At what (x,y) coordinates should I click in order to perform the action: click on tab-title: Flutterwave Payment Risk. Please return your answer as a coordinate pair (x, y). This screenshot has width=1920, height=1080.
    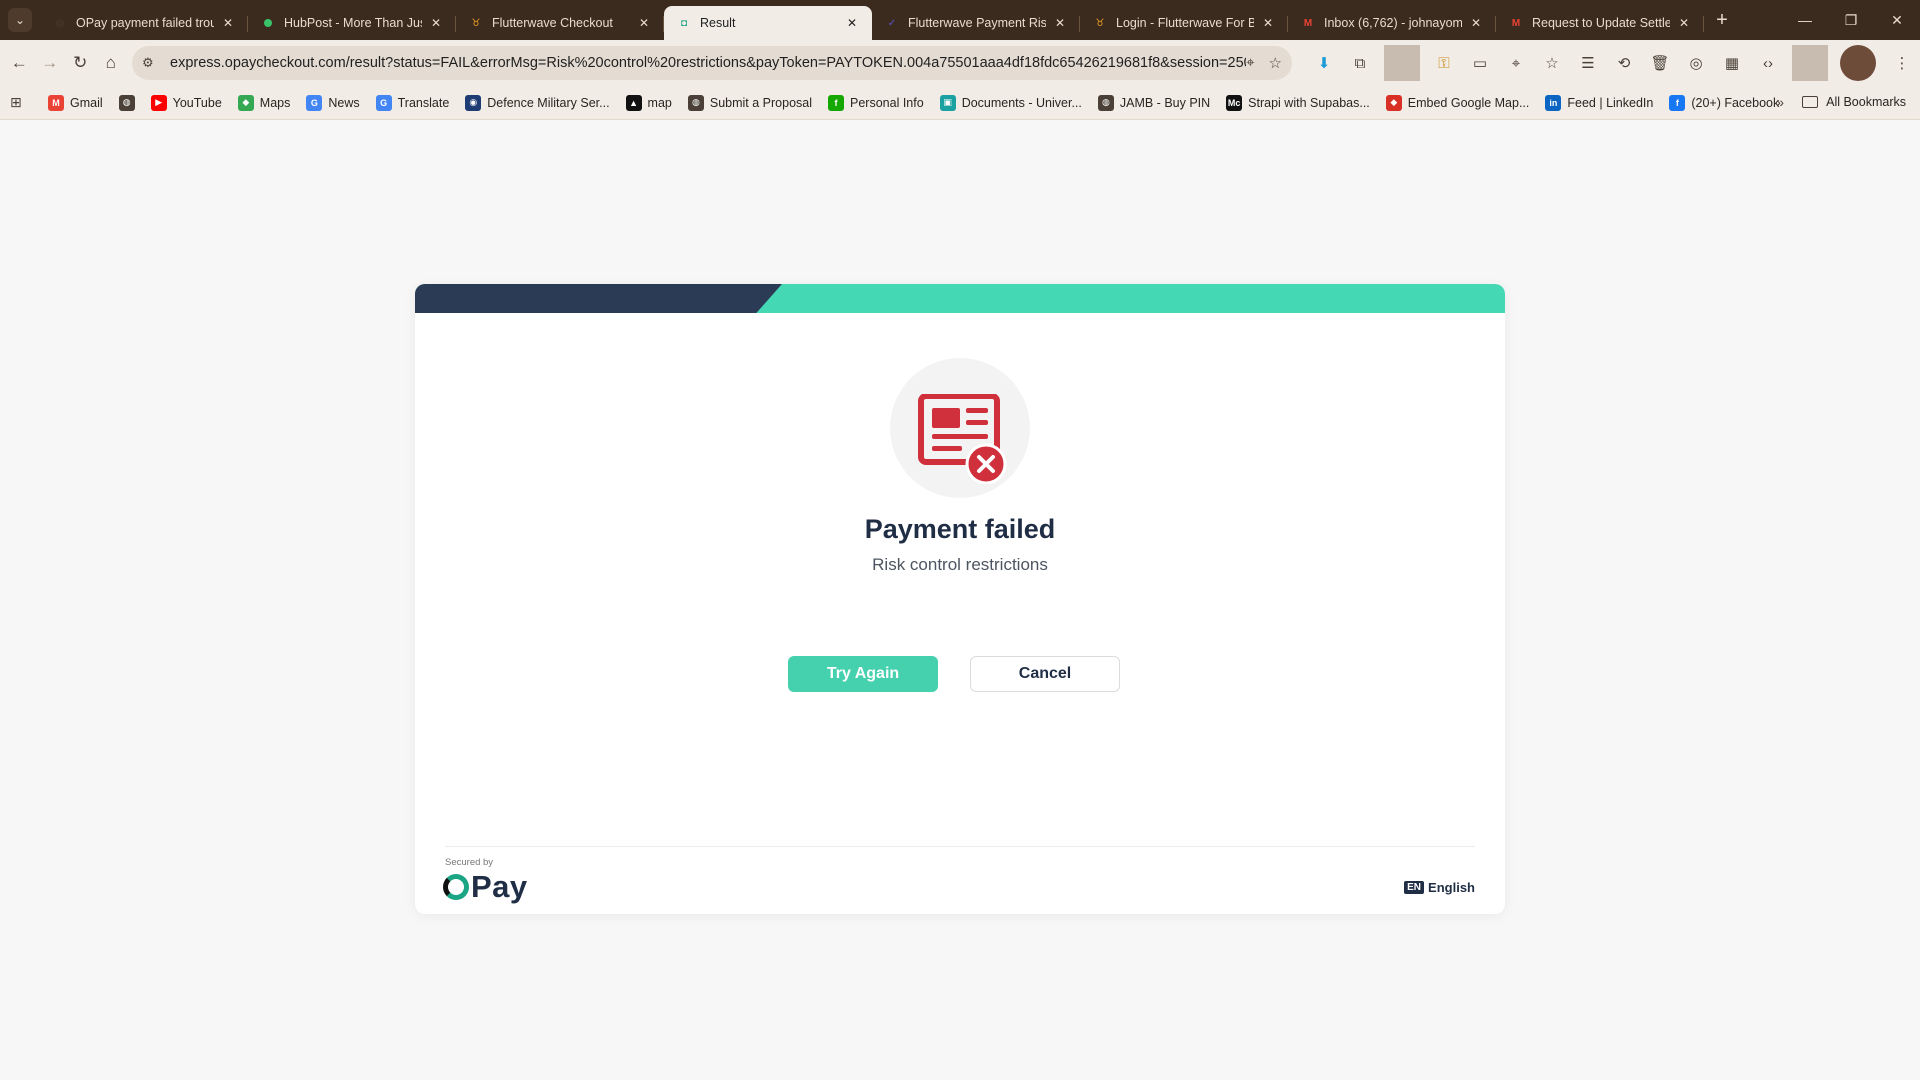
    Looking at the image, I should click on (977, 23).